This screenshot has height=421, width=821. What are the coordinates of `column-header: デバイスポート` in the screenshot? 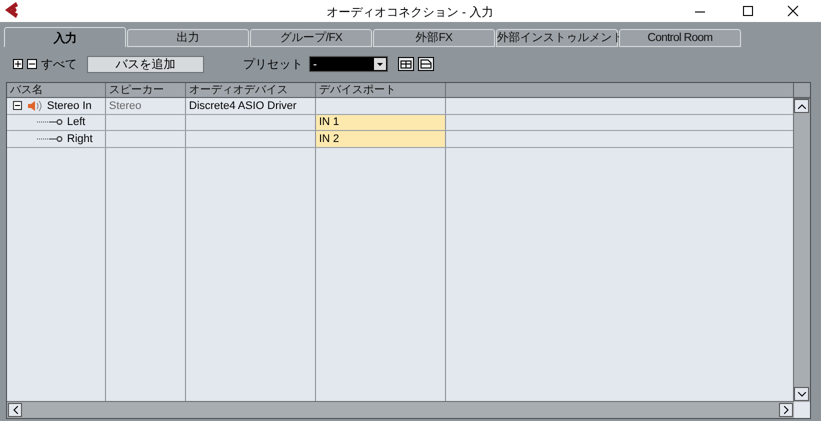 It's located at (381, 90).